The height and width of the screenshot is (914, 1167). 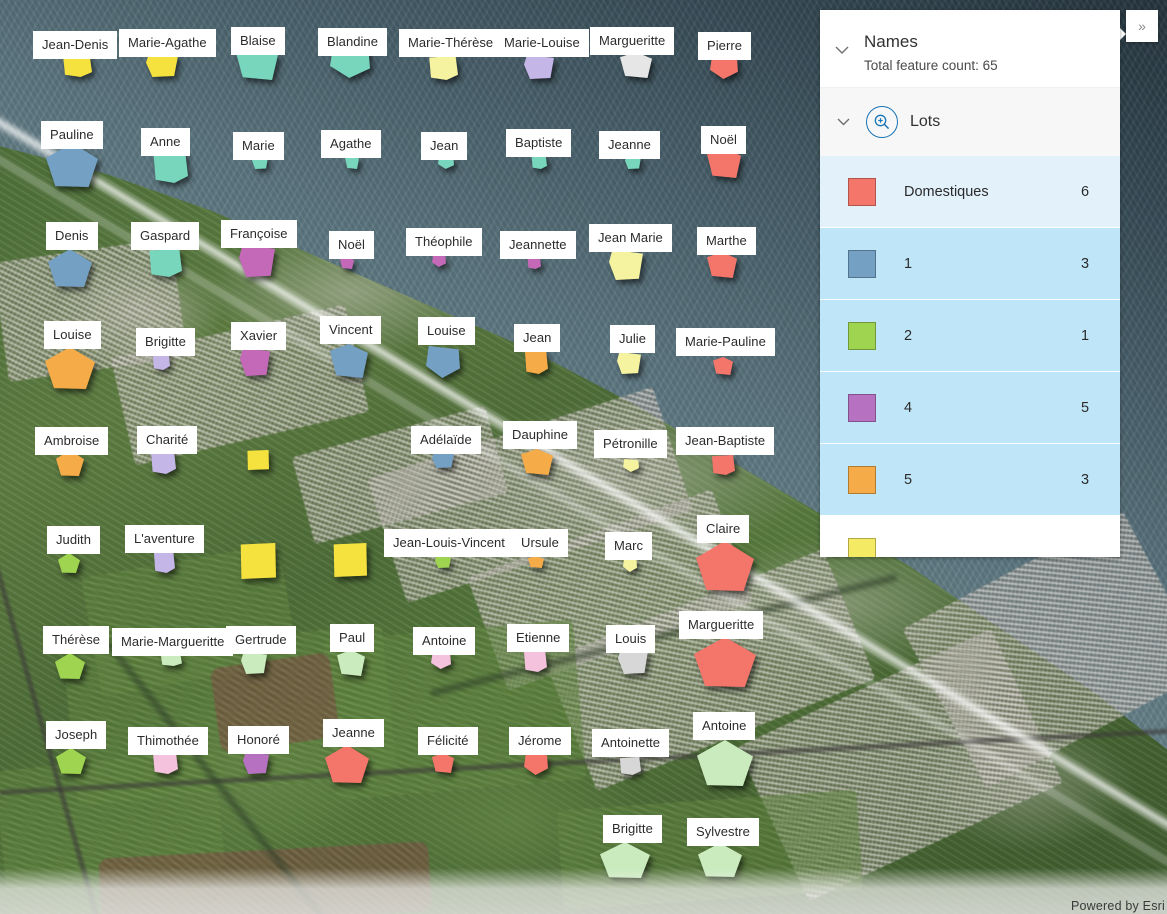 What do you see at coordinates (723, 832) in the screenshot?
I see `map-label: Sylvestre` at bounding box center [723, 832].